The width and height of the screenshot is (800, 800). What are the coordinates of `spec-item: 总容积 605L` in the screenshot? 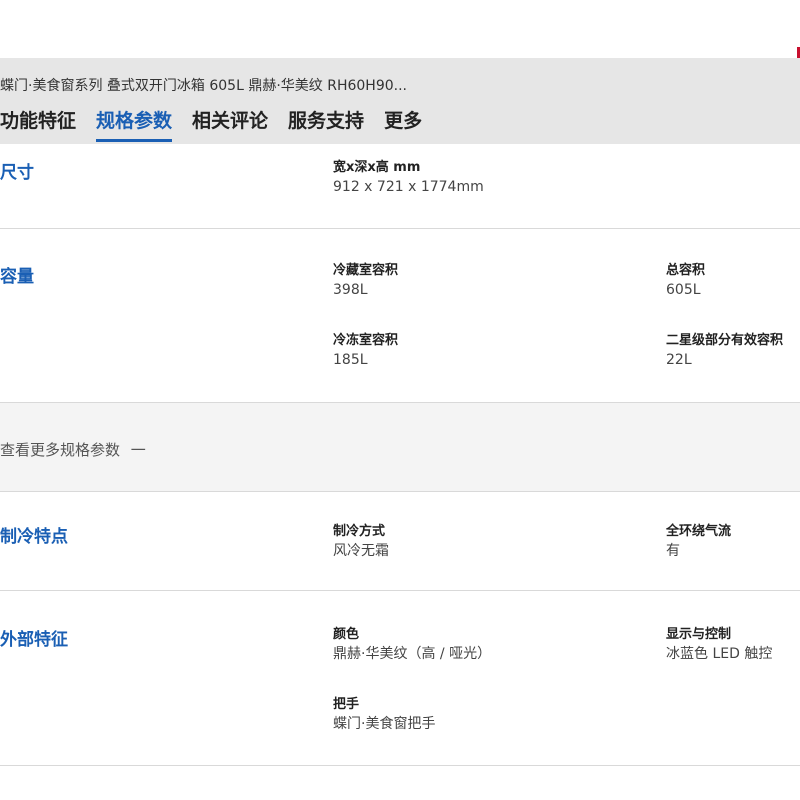 It's located at (685, 281).